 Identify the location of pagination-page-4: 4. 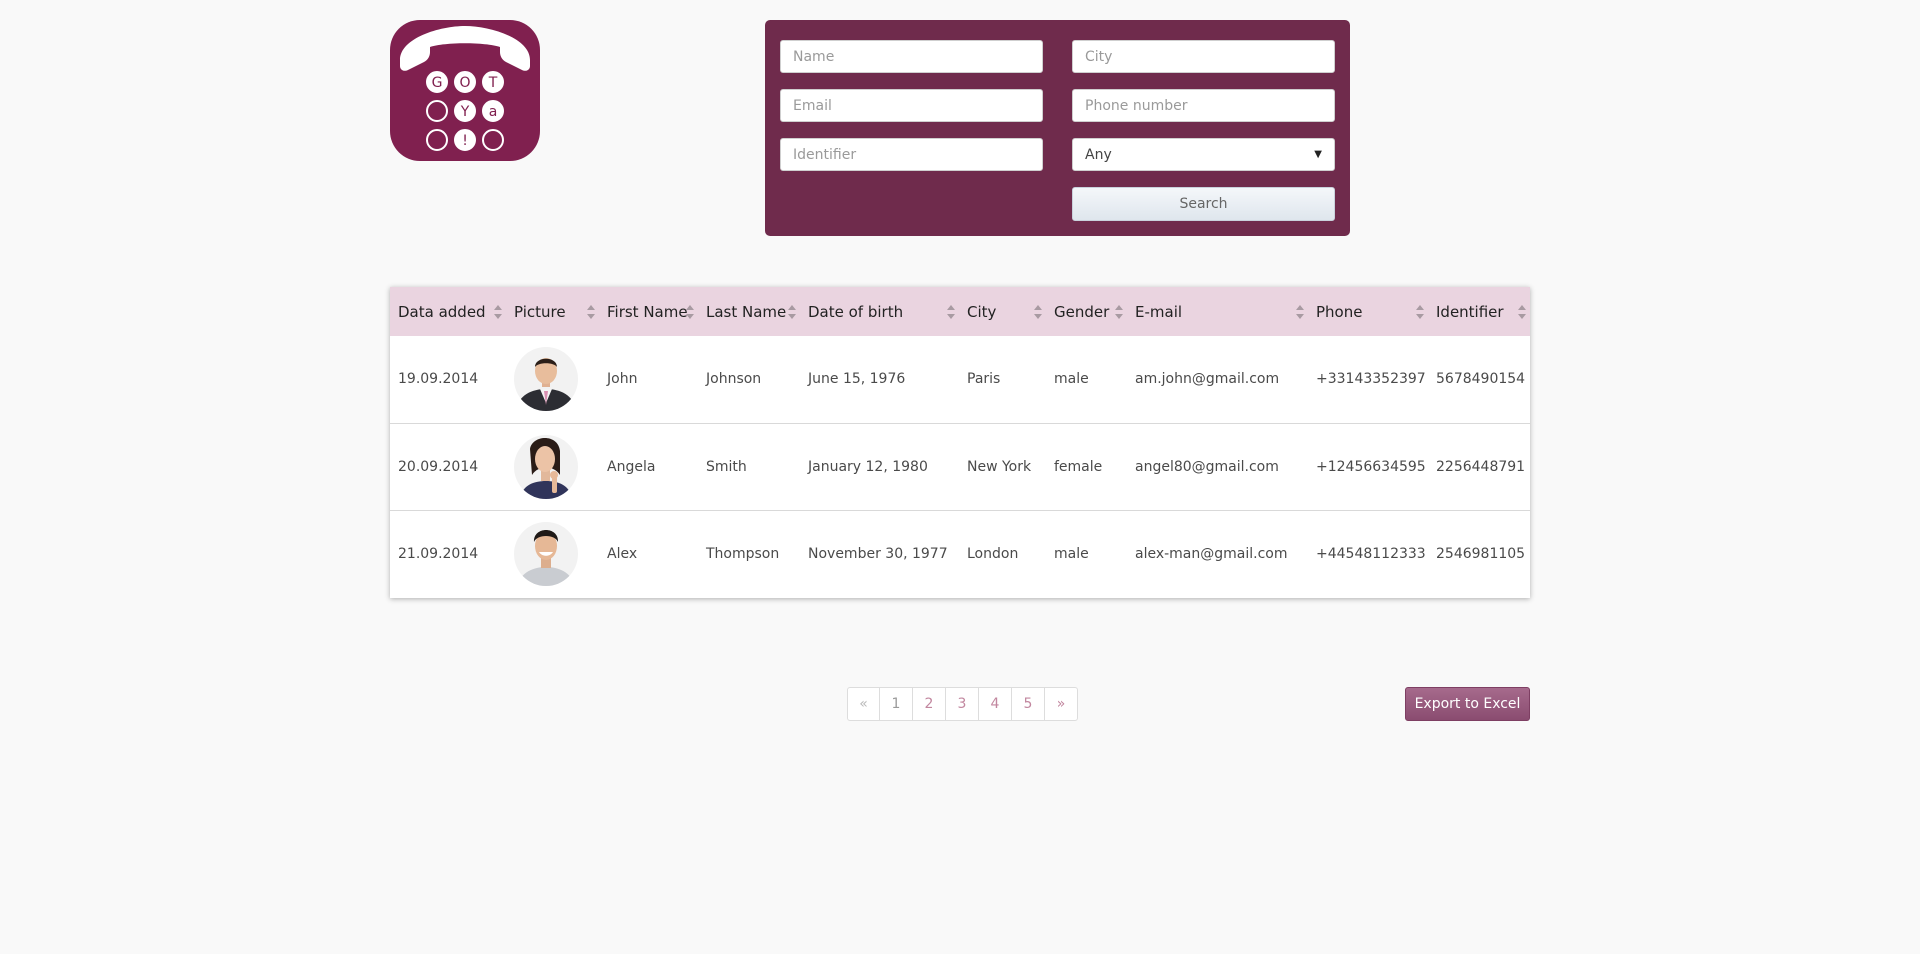
(994, 704).